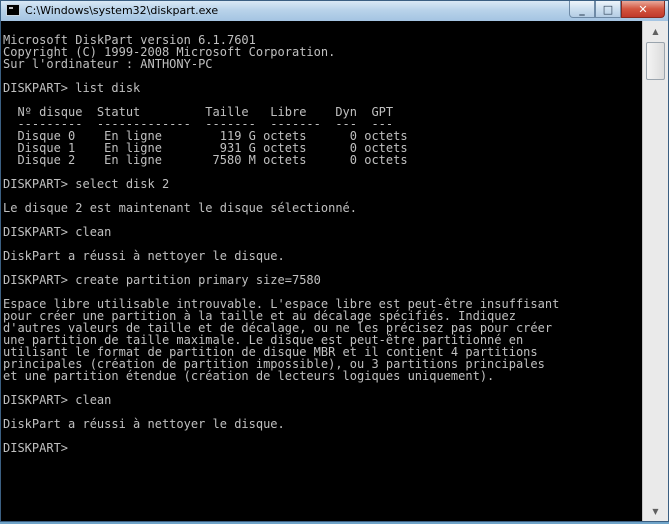 Image resolution: width=669 pixels, height=524 pixels. I want to click on maximize-button: □, so click(608, 9).